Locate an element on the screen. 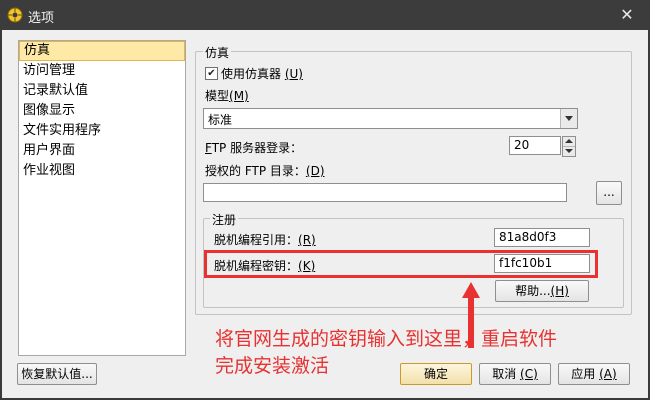  annotation-line-1: 将官网生成的密钥输入到这里，重启软件 is located at coordinates (386, 339).